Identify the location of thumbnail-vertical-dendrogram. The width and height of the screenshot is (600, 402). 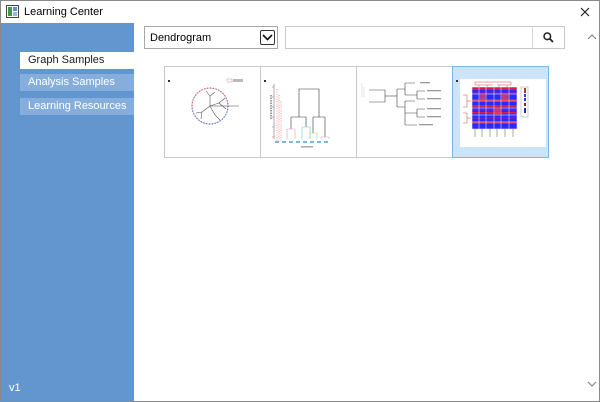
(308, 112).